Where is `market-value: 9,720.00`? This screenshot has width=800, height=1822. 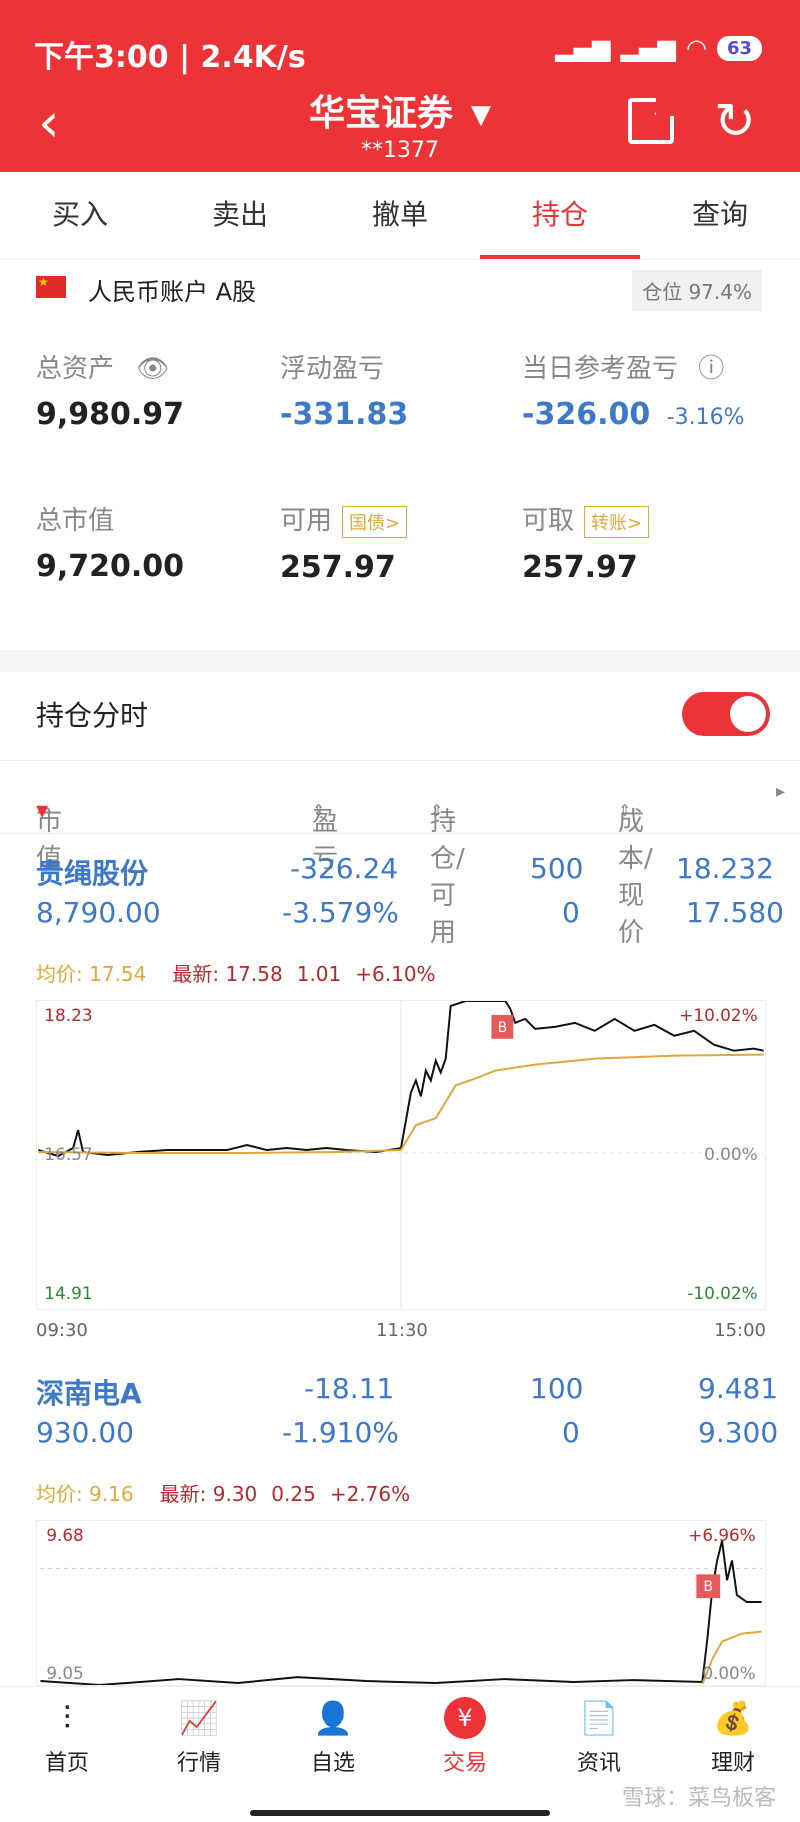 market-value: 9,720.00 is located at coordinates (110, 566).